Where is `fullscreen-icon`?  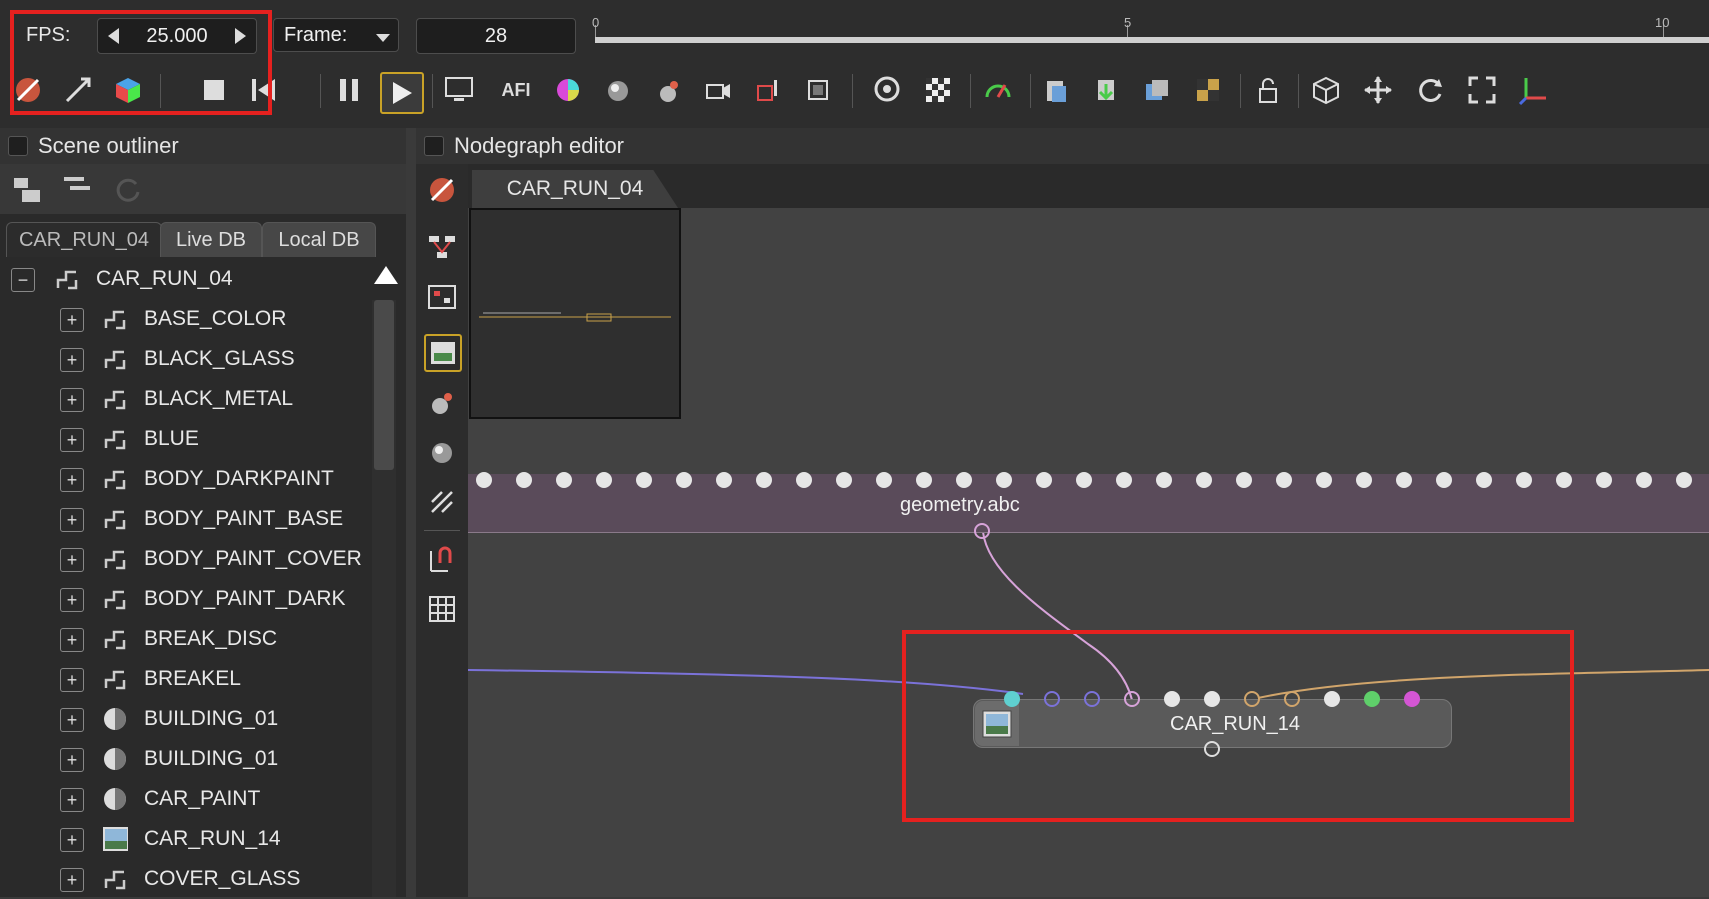 fullscreen-icon is located at coordinates (1482, 90).